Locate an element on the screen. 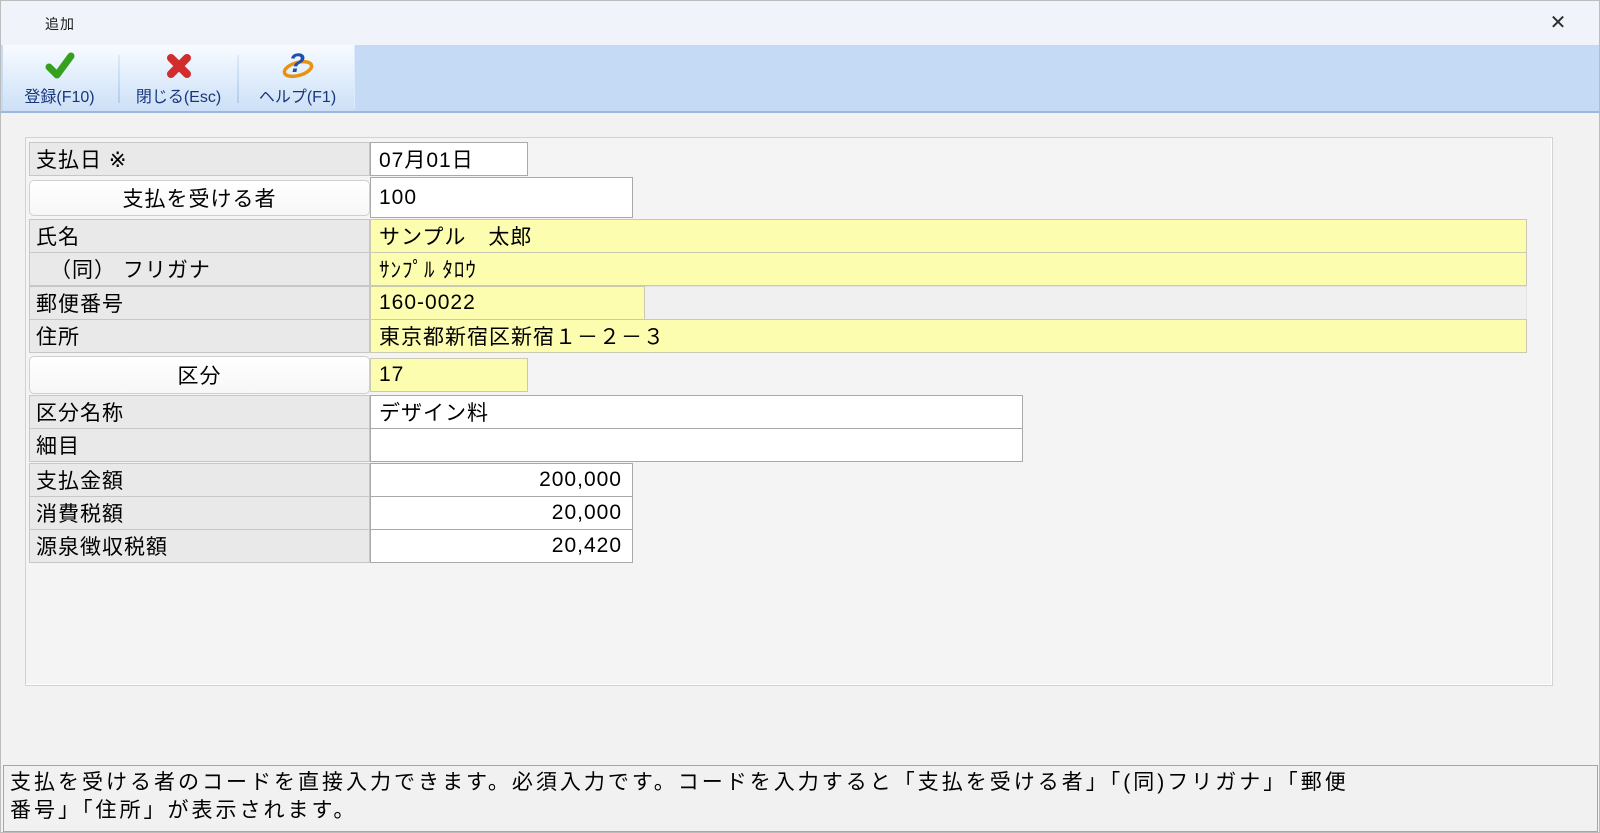  red-x-icon is located at coordinates (179, 66).